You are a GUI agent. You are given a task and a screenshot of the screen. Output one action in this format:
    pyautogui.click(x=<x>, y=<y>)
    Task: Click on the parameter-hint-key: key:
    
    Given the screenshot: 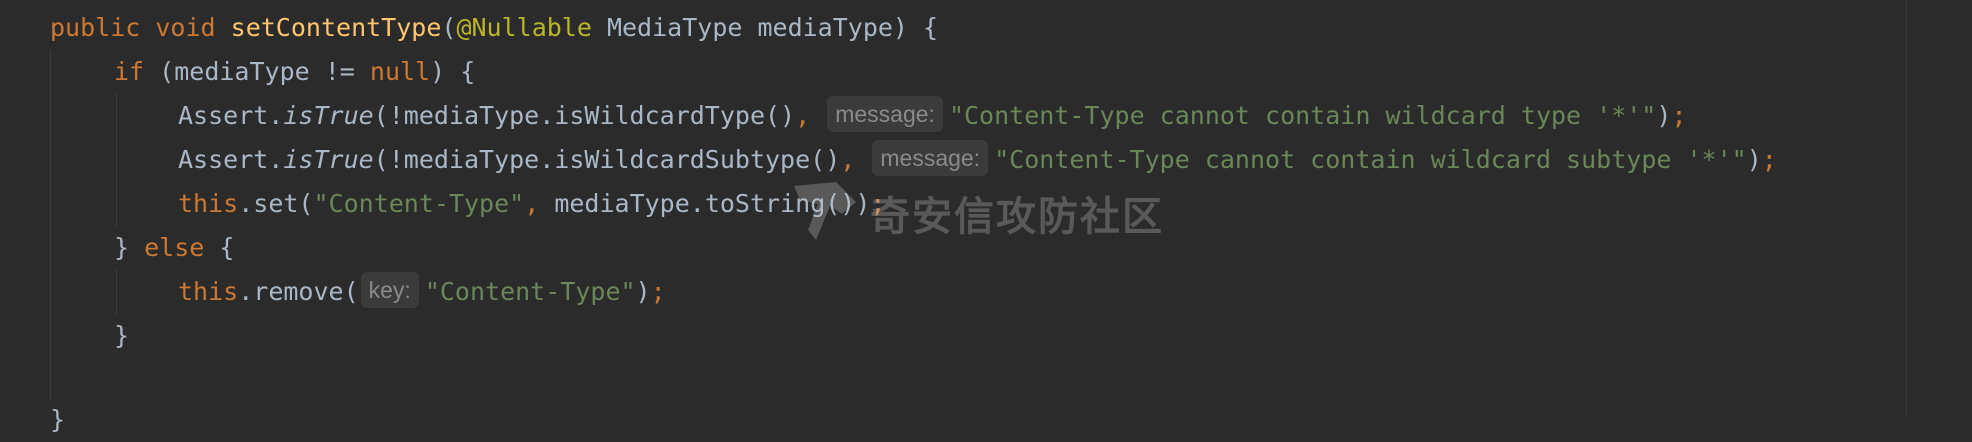 What is the action you would take?
    pyautogui.click(x=389, y=290)
    